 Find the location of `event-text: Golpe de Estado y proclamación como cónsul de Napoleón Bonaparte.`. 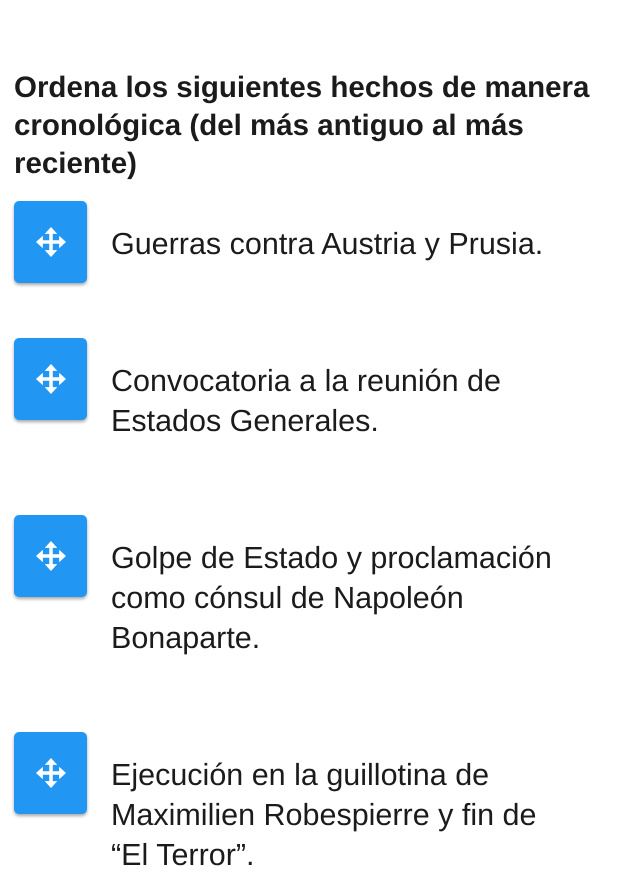

event-text: Golpe de Estado y proclamación como cónsul de Napoleón Bonaparte. is located at coordinates (332, 598).